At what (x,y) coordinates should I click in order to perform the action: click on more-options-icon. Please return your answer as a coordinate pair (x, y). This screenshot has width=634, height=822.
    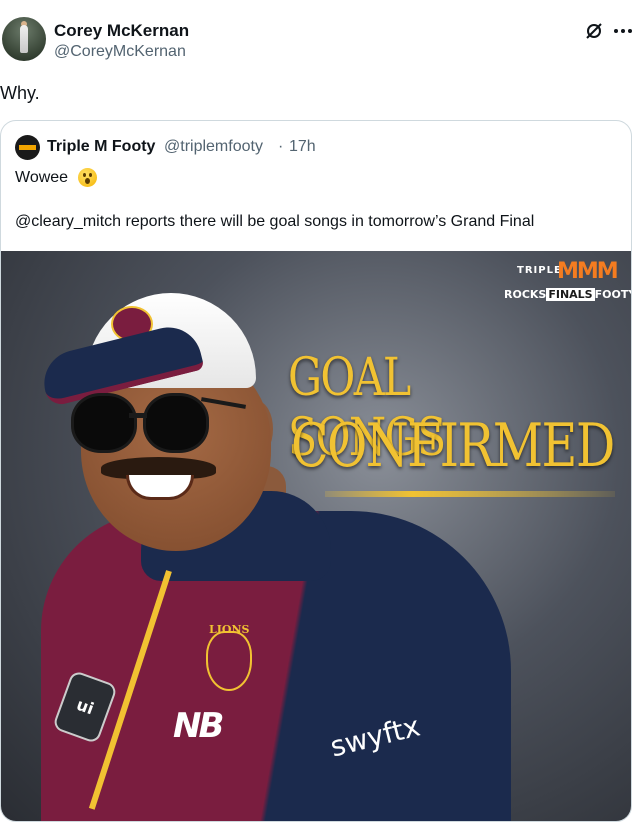
    Looking at the image, I should click on (623, 31).